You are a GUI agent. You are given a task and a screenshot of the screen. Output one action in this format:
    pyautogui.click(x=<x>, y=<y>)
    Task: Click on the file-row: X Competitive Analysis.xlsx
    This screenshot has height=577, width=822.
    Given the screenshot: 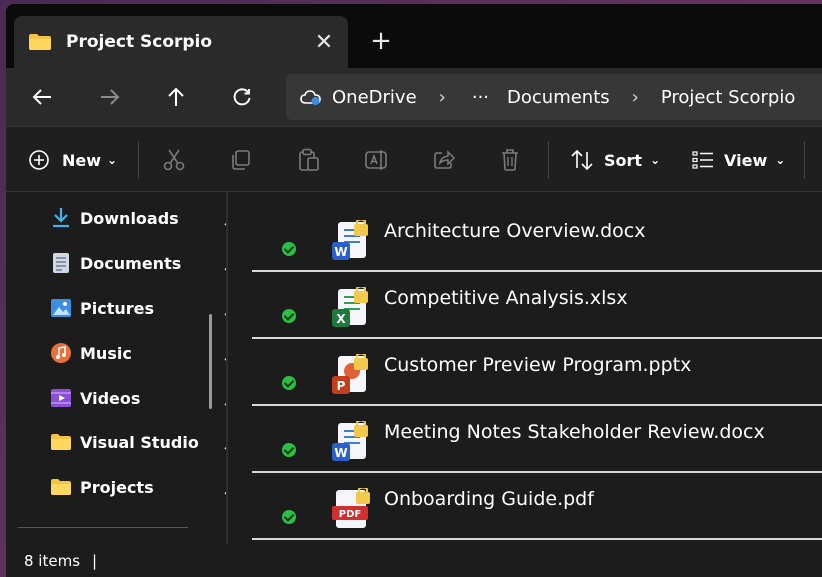 What is the action you would take?
    pyautogui.click(x=537, y=306)
    